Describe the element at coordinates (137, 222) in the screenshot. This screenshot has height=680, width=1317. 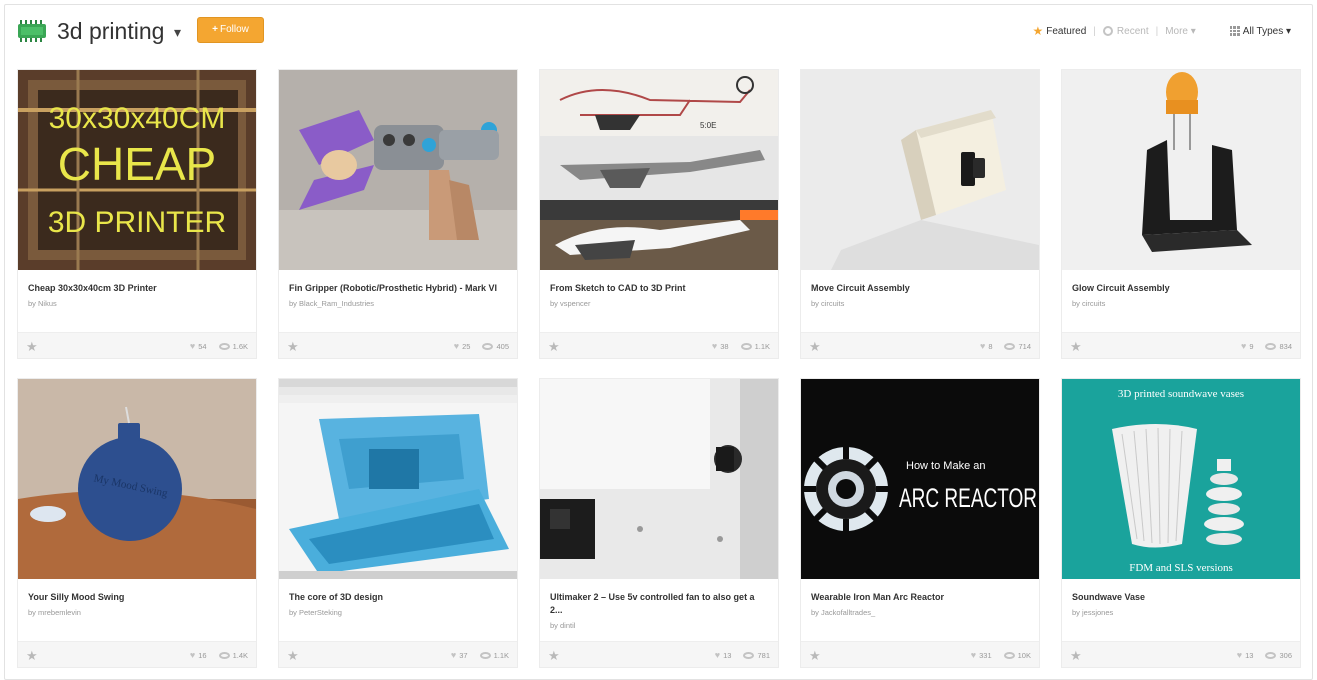
I see `svg-text: 3D PRINTER` at that location.